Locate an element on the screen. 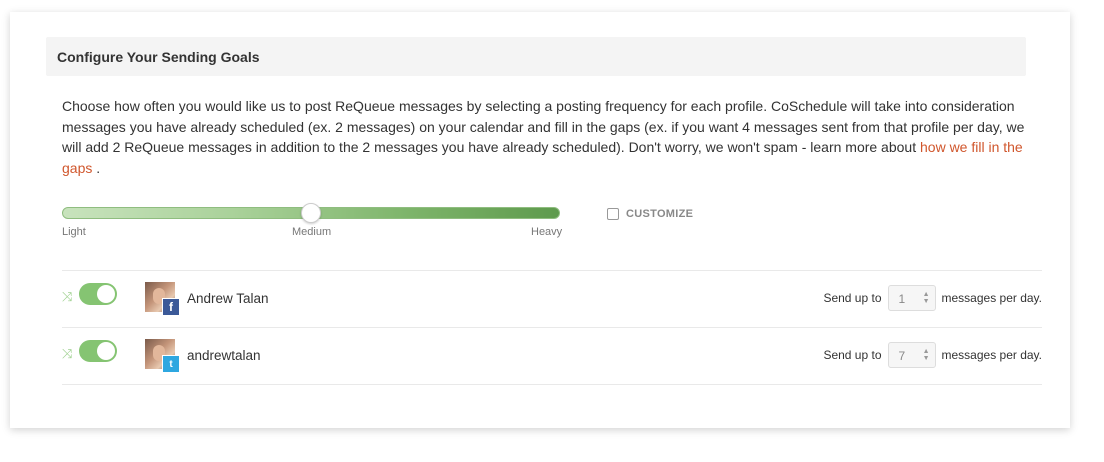 The image size is (1104, 462). section-header: Configure Your Sending Goals is located at coordinates (536, 56).